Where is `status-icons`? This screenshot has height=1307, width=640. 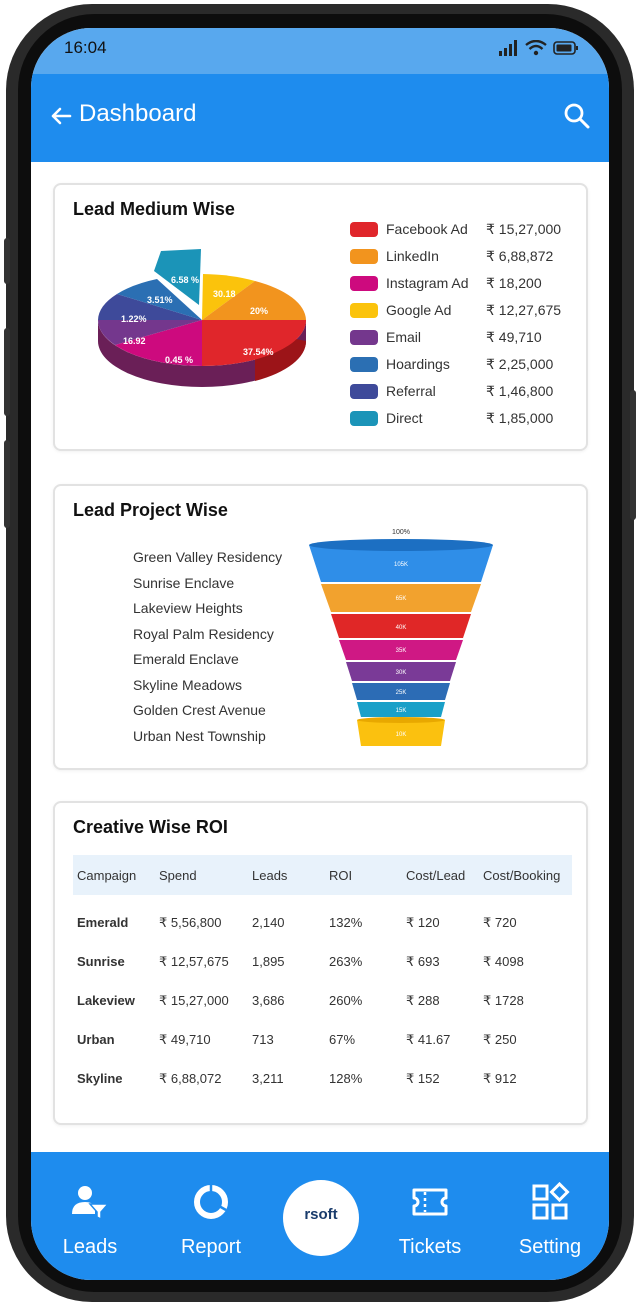 status-icons is located at coordinates (539, 48).